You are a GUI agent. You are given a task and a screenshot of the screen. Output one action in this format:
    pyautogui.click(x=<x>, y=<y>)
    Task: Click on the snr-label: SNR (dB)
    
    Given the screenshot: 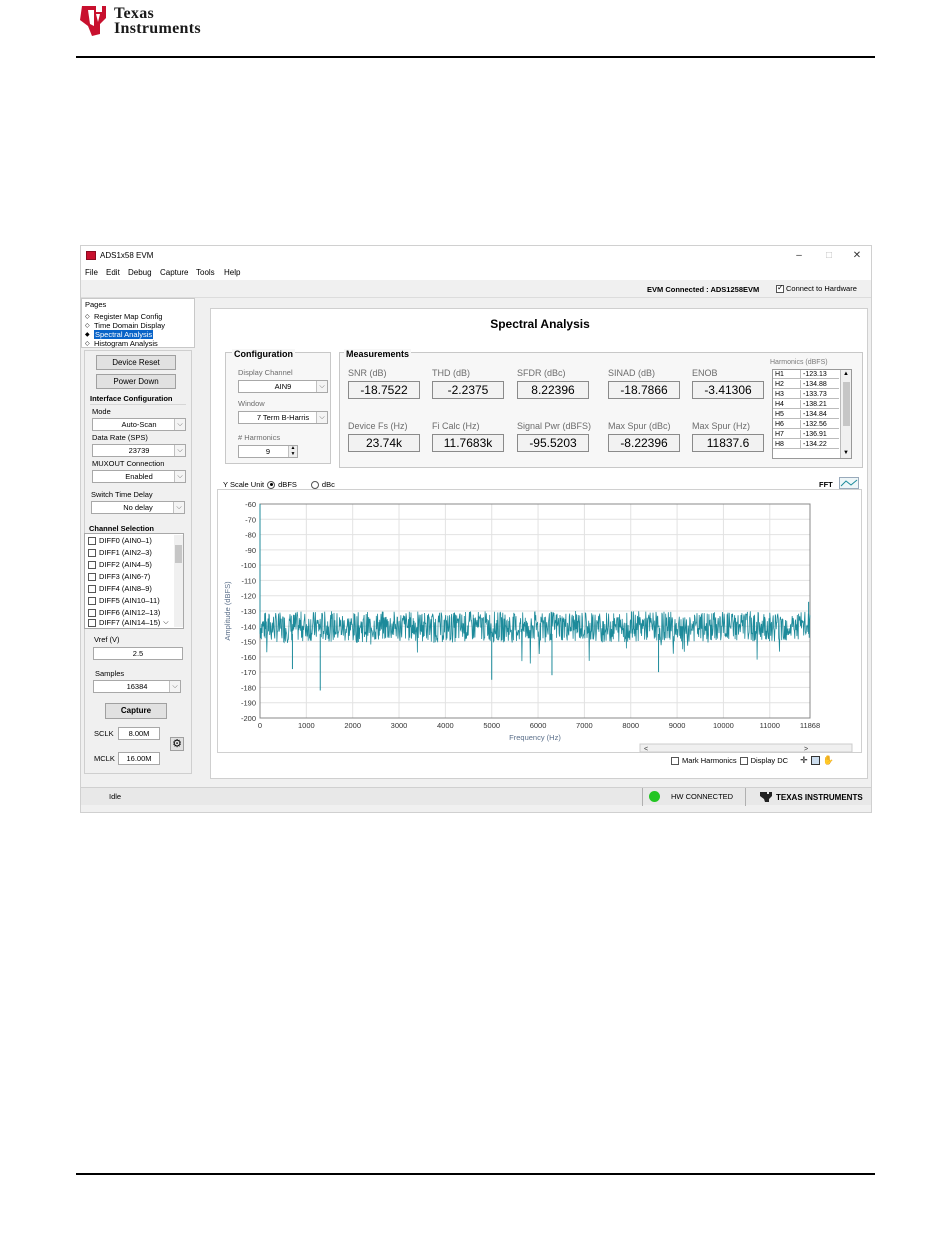 What is the action you would take?
    pyautogui.click(x=367, y=373)
    